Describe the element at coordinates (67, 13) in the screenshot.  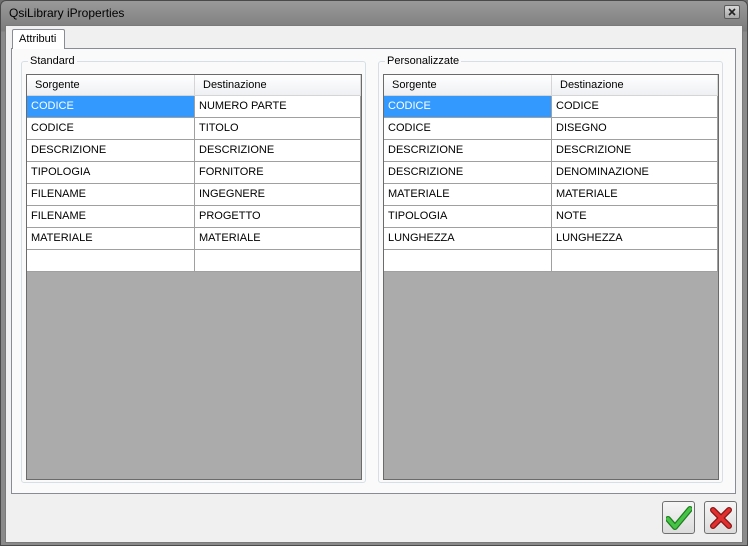
I see `window-title: QsiLibrary iProperties` at that location.